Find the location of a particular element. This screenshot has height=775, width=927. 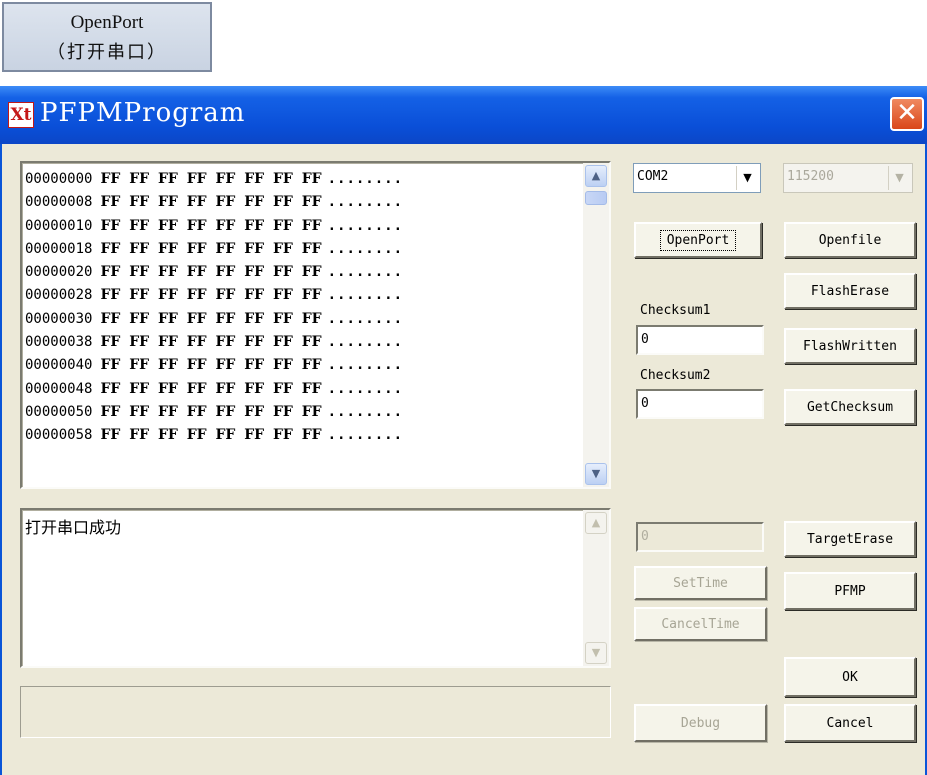

log-scroll-down-button: ▼ is located at coordinates (596, 653).